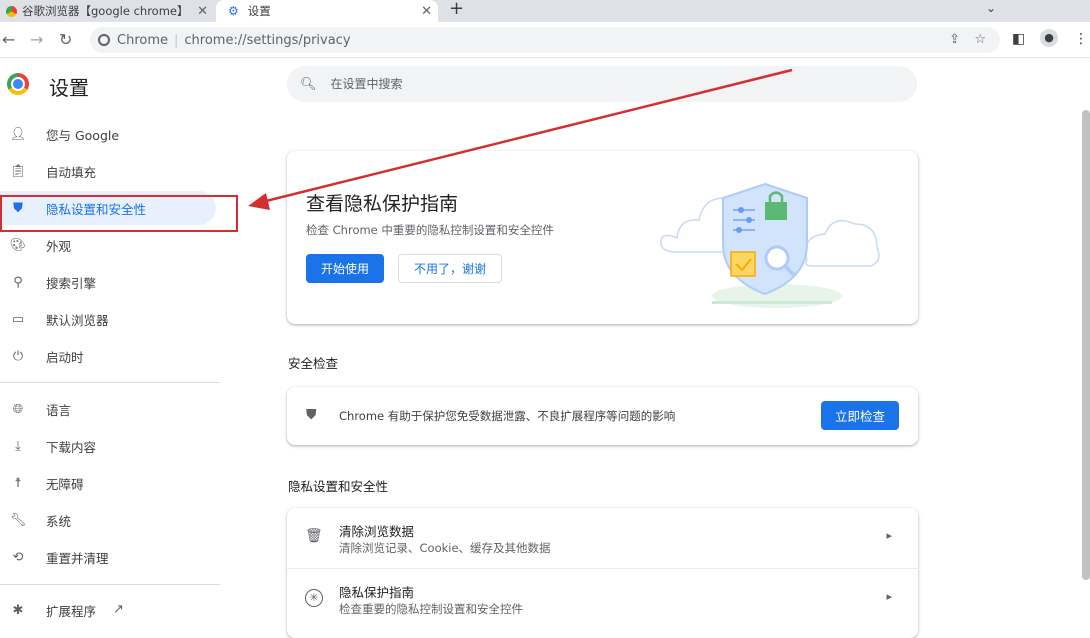 Image resolution: width=1090 pixels, height=638 pixels. Describe the element at coordinates (108, 171) in the screenshot. I see `sidebar-item-autofill: 📋︎ 自动填充` at that location.